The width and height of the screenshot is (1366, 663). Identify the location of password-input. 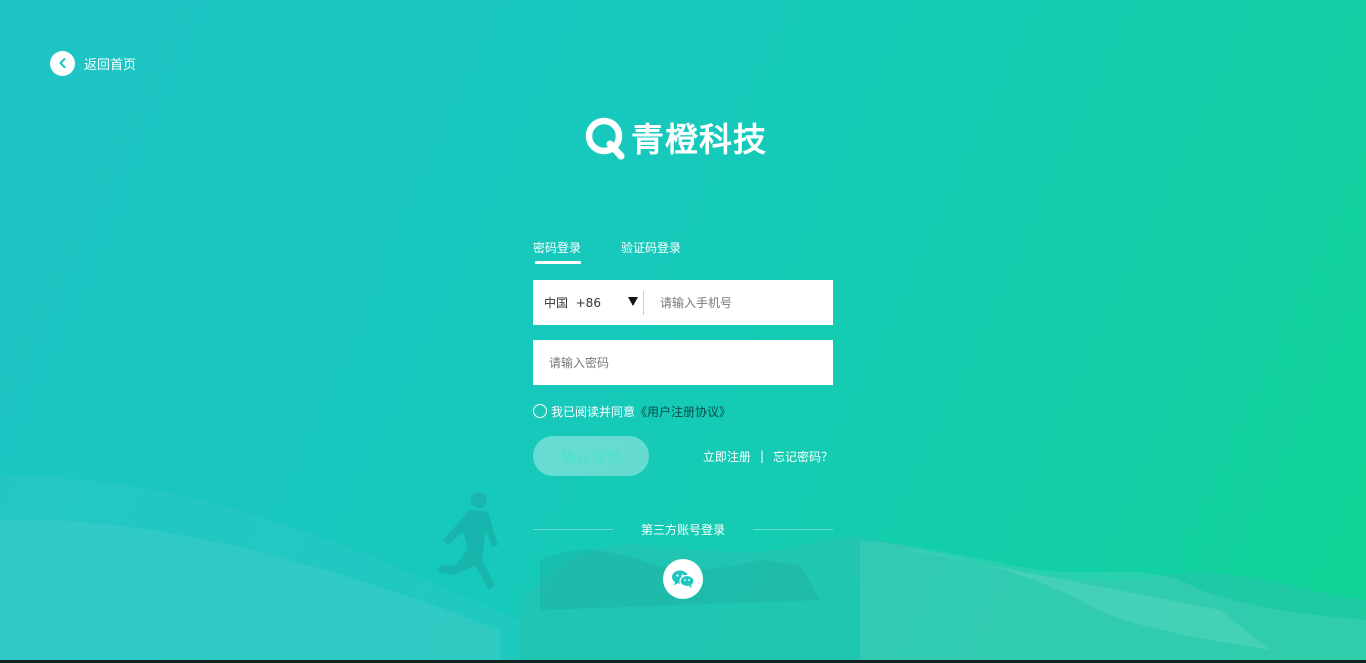
(683, 362).